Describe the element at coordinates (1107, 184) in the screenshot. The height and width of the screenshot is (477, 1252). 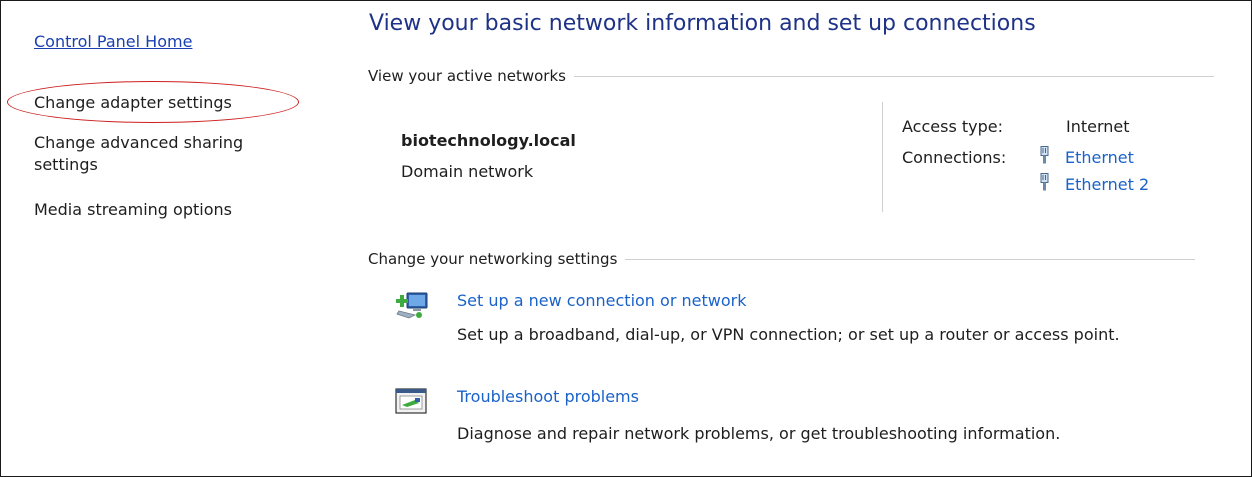
I see `ethernet-2-connection-link: Ethernet 2` at that location.